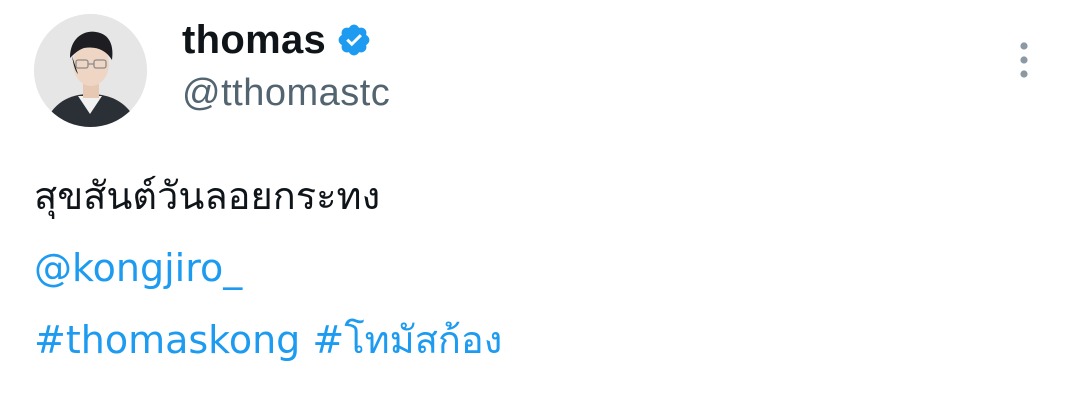 This screenshot has width=1080, height=413. I want to click on verified-badge-icon, so click(354, 40).